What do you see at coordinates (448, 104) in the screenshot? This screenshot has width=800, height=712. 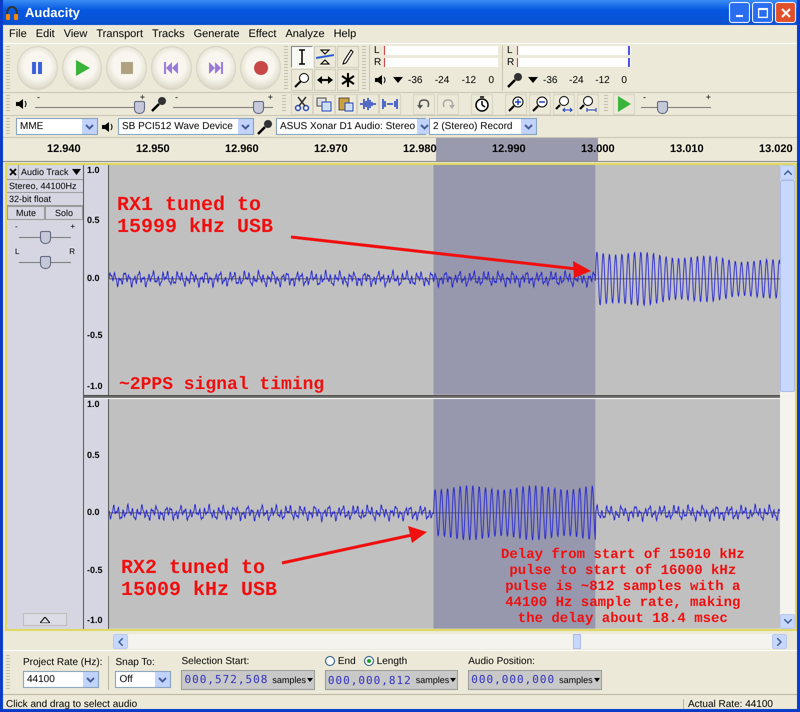 I see `redo-arrow-icon` at bounding box center [448, 104].